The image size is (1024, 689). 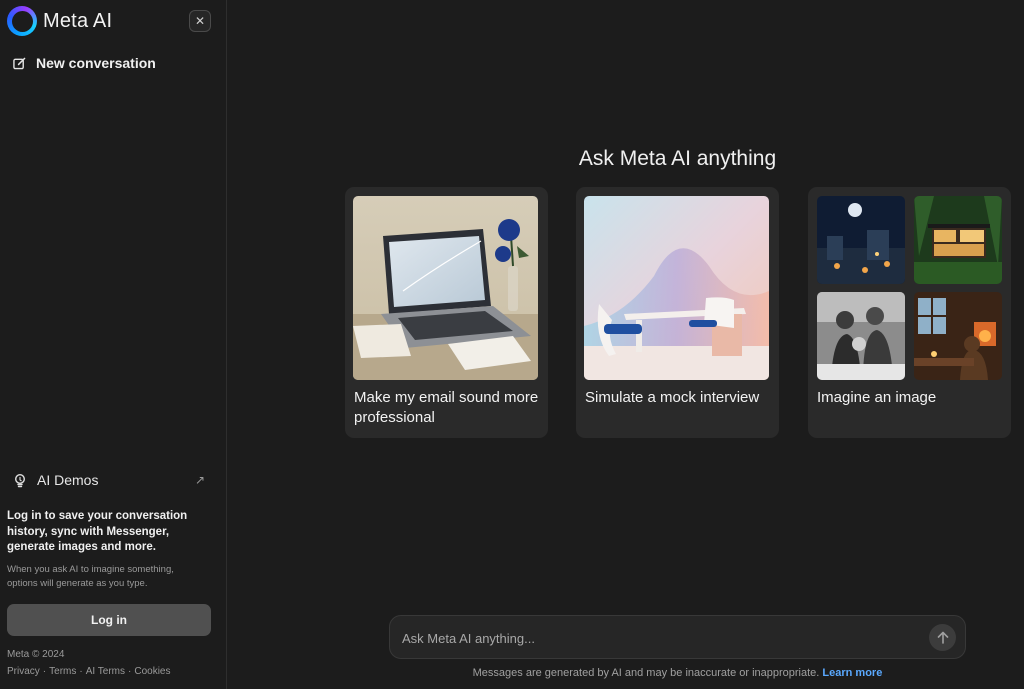 What do you see at coordinates (909, 288) in the screenshot?
I see `card-image-grid` at bounding box center [909, 288].